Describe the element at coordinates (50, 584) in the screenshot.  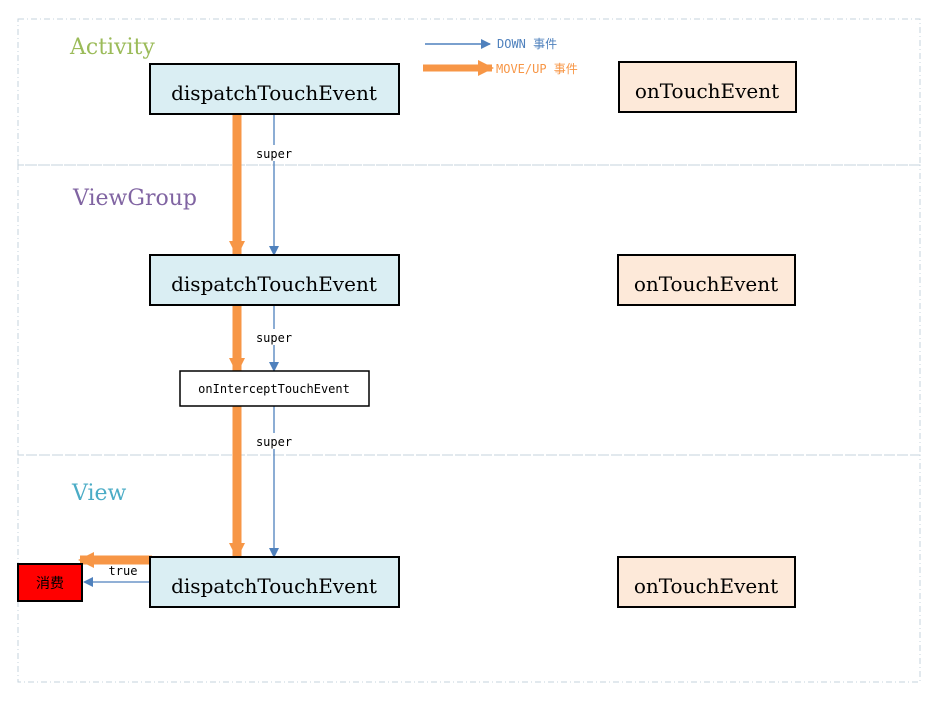
I see `consume-label: 消费` at that location.